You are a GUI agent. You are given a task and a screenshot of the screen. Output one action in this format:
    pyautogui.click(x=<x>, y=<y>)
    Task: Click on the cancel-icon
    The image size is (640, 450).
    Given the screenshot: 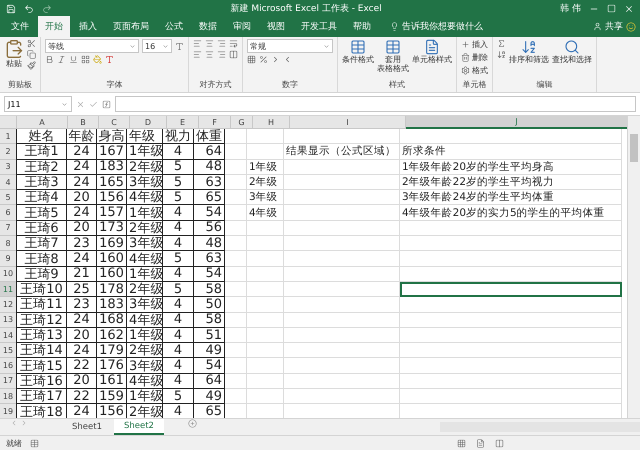 What is the action you would take?
    pyautogui.click(x=80, y=104)
    